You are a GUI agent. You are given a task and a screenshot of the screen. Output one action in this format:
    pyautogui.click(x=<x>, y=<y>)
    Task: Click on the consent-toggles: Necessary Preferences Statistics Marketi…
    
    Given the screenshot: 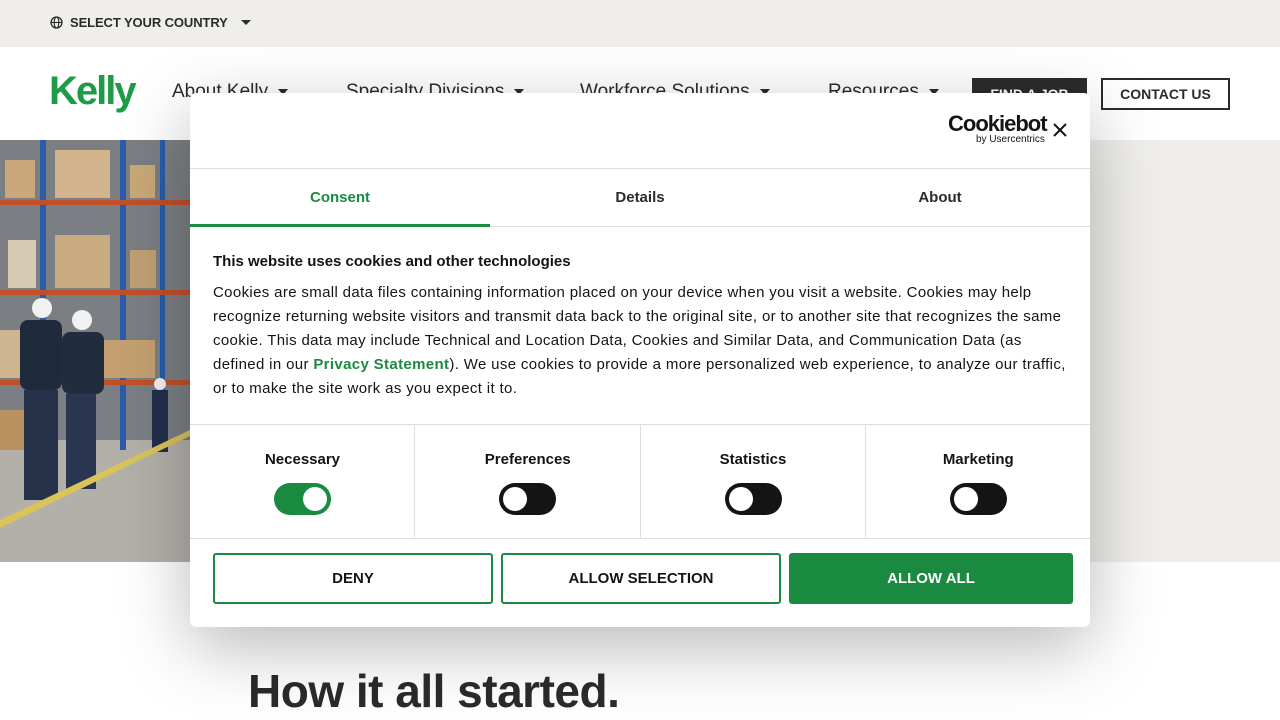 What is the action you would take?
    pyautogui.click(x=640, y=481)
    